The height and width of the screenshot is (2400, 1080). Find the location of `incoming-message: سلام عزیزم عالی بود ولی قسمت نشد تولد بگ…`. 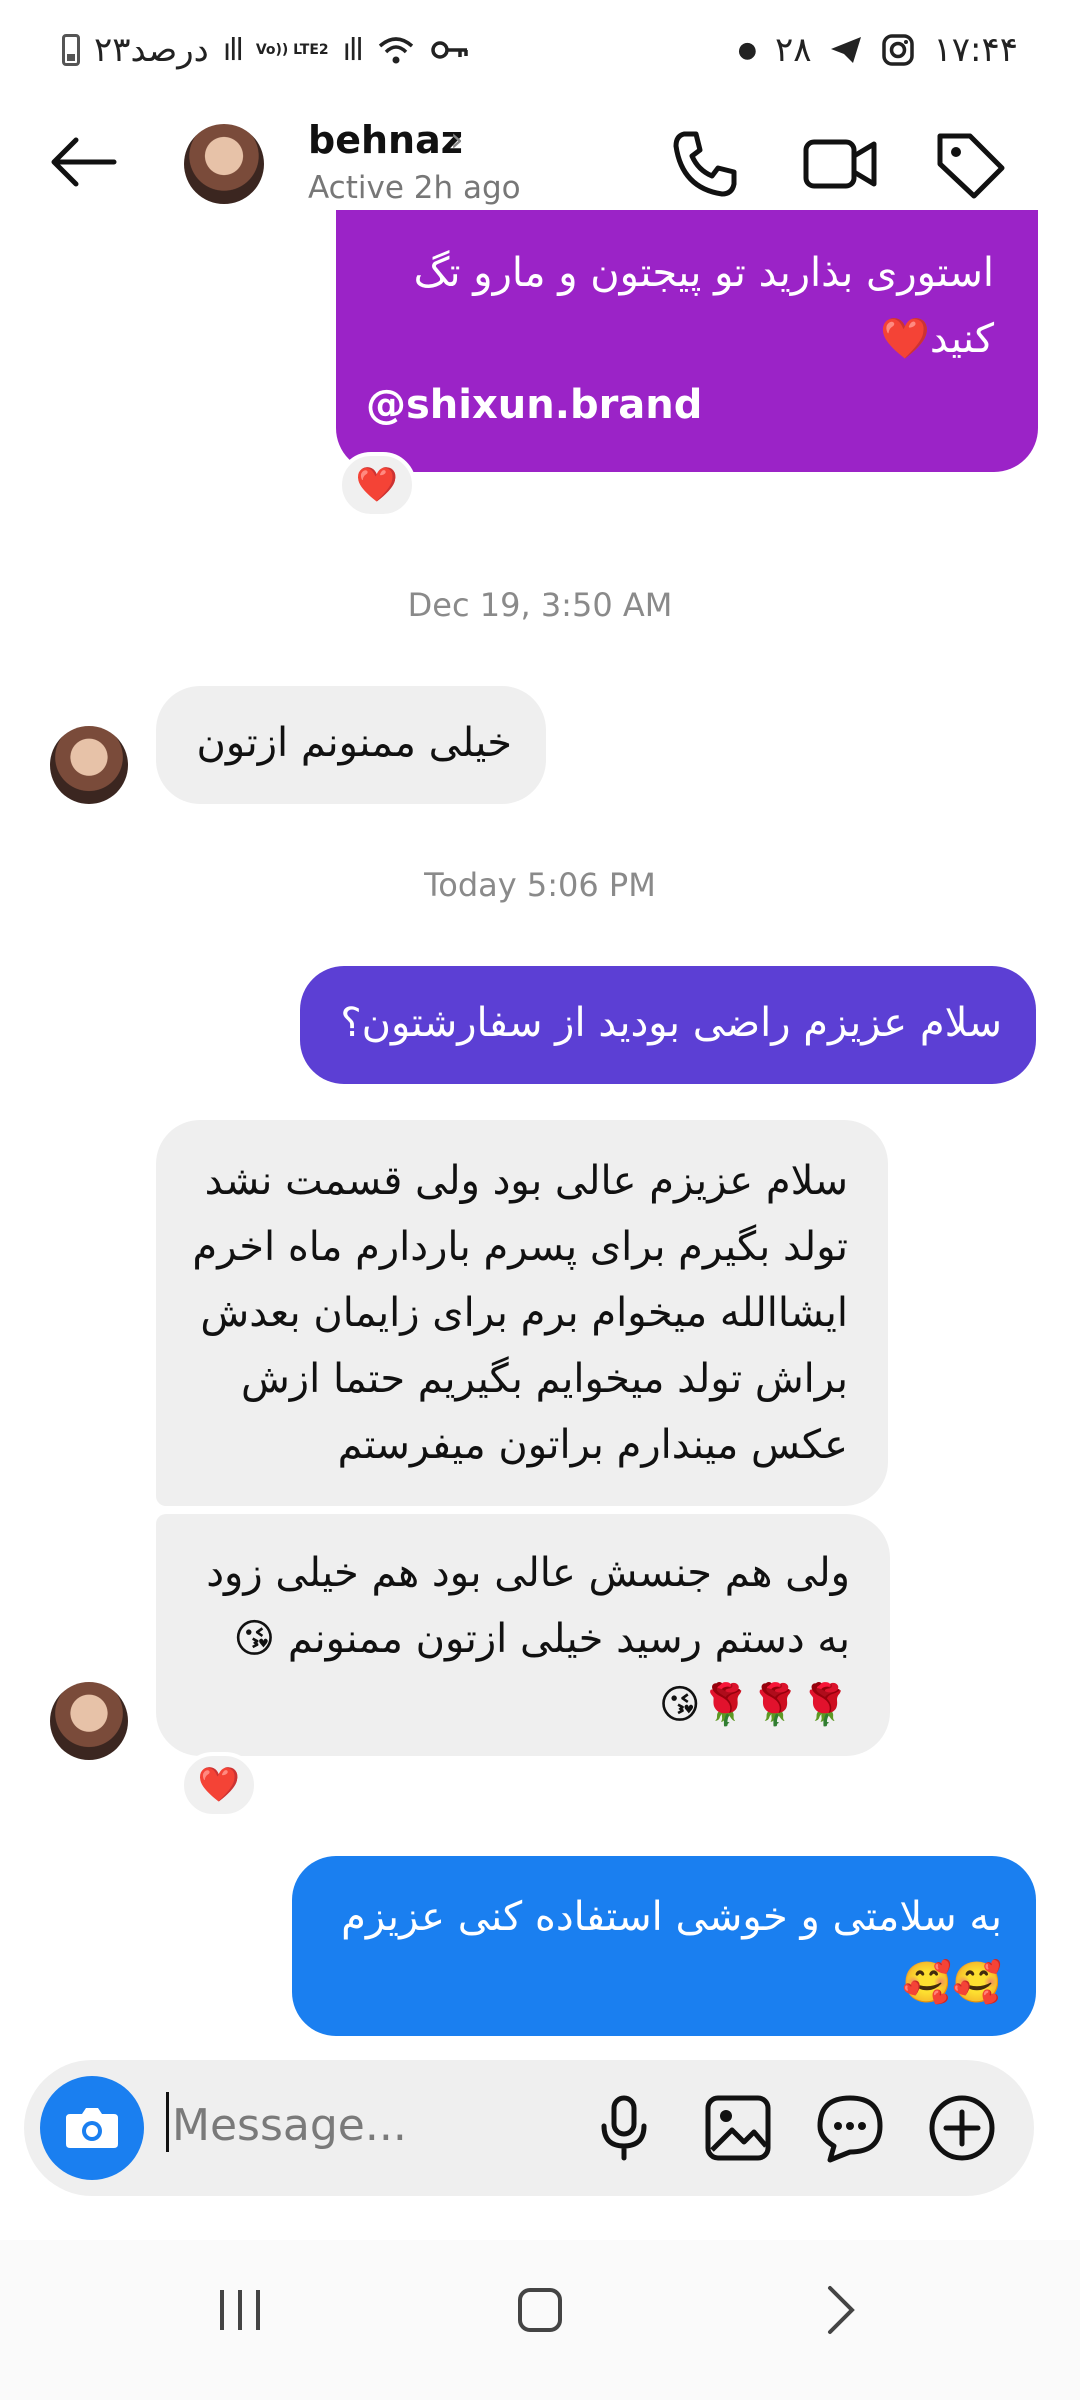

incoming-message: سلام عزیزم عالی بود ولی قسمت نشد تولد بگ… is located at coordinates (522, 1313).